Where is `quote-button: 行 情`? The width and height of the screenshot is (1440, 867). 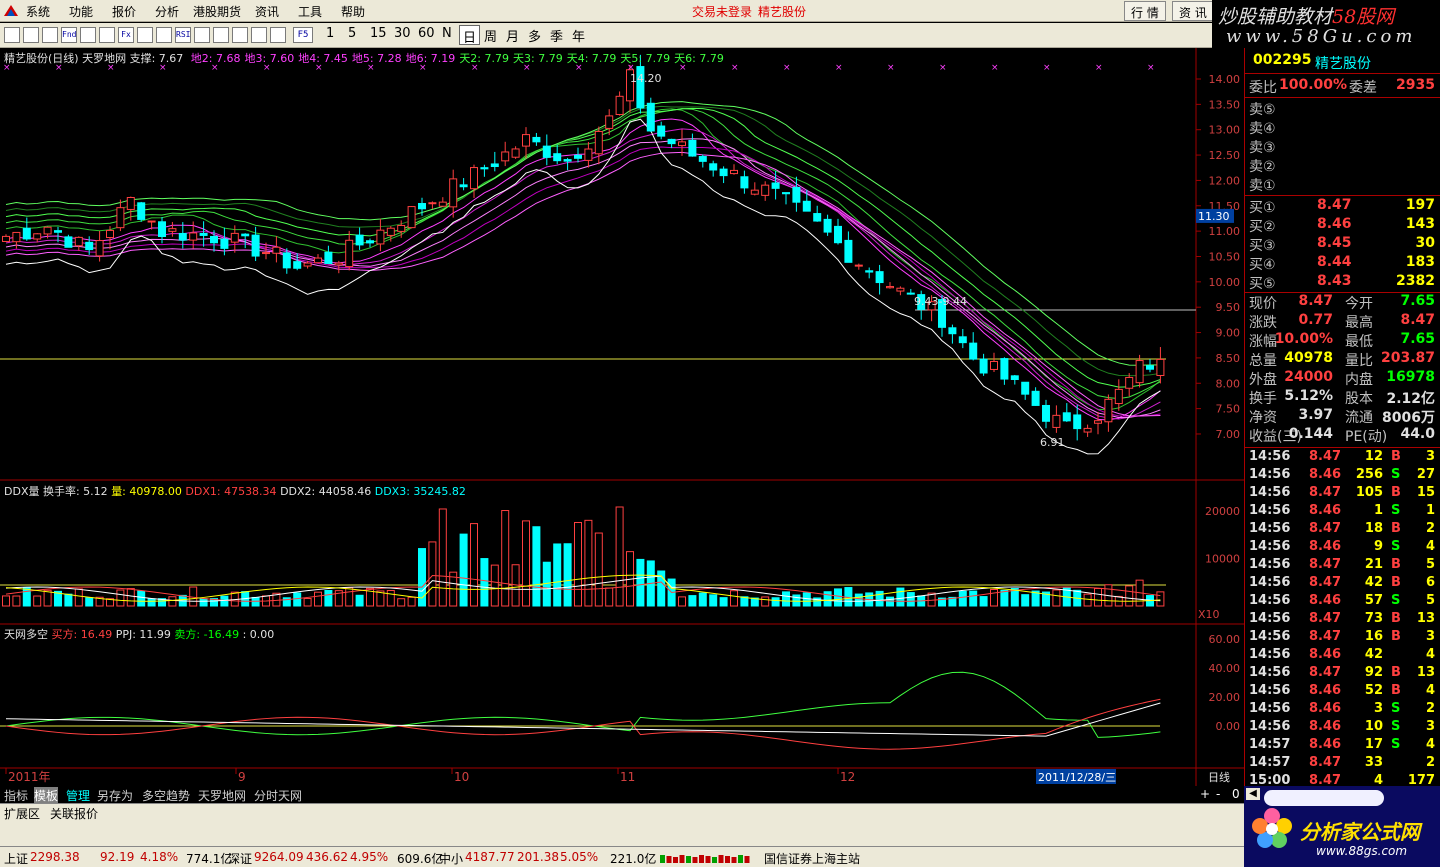
quote-button: 行 情 is located at coordinates (1145, 11).